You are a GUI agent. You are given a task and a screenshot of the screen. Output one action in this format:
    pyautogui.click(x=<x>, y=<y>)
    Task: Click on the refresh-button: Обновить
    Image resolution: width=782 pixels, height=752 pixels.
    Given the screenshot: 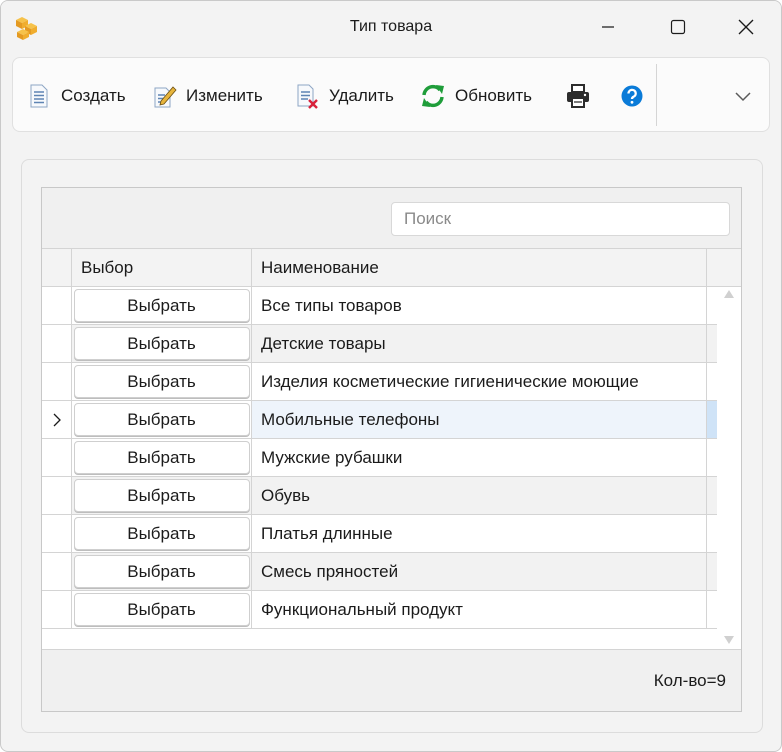 What is the action you would take?
    pyautogui.click(x=476, y=95)
    